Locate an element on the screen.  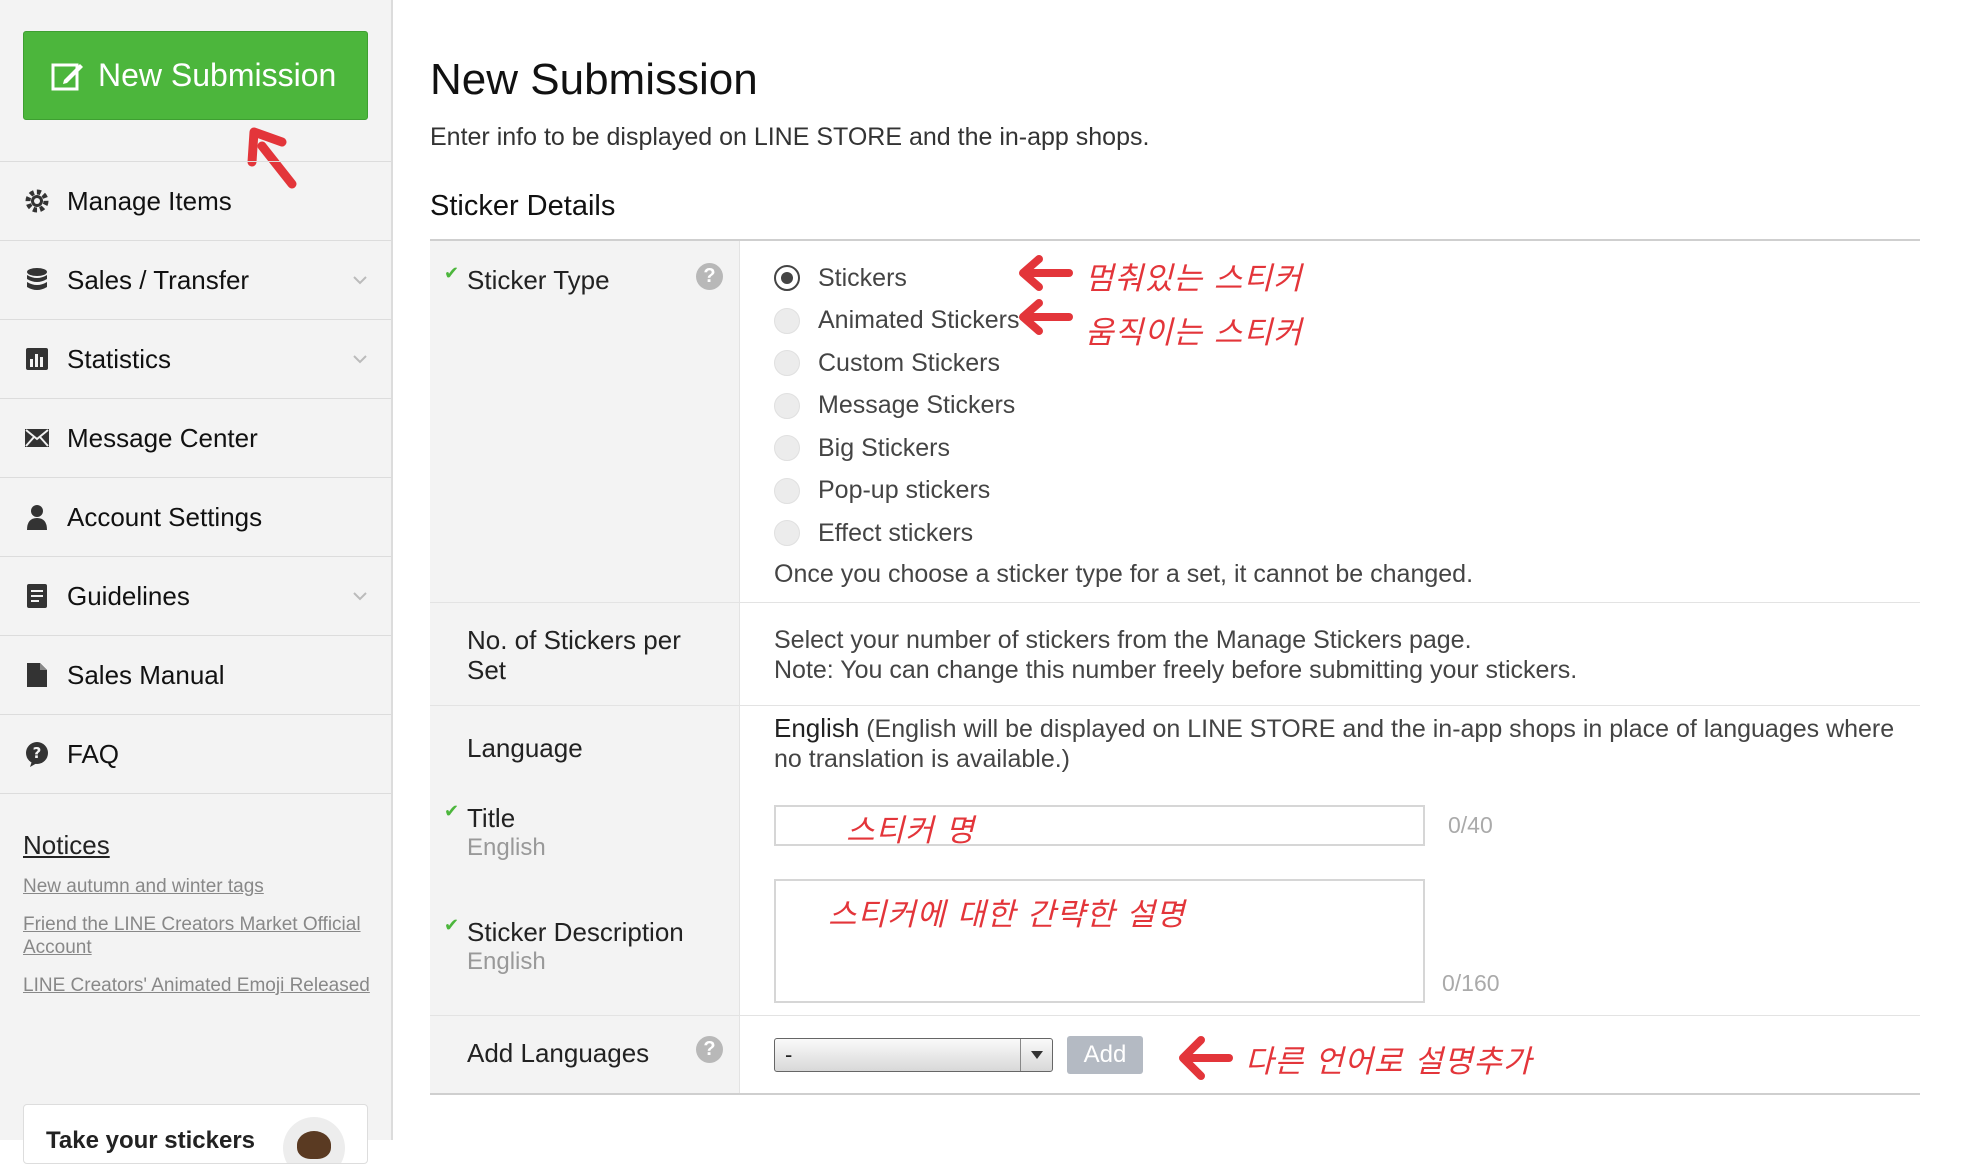
sidebar-item-label: FAQ is located at coordinates (93, 753).